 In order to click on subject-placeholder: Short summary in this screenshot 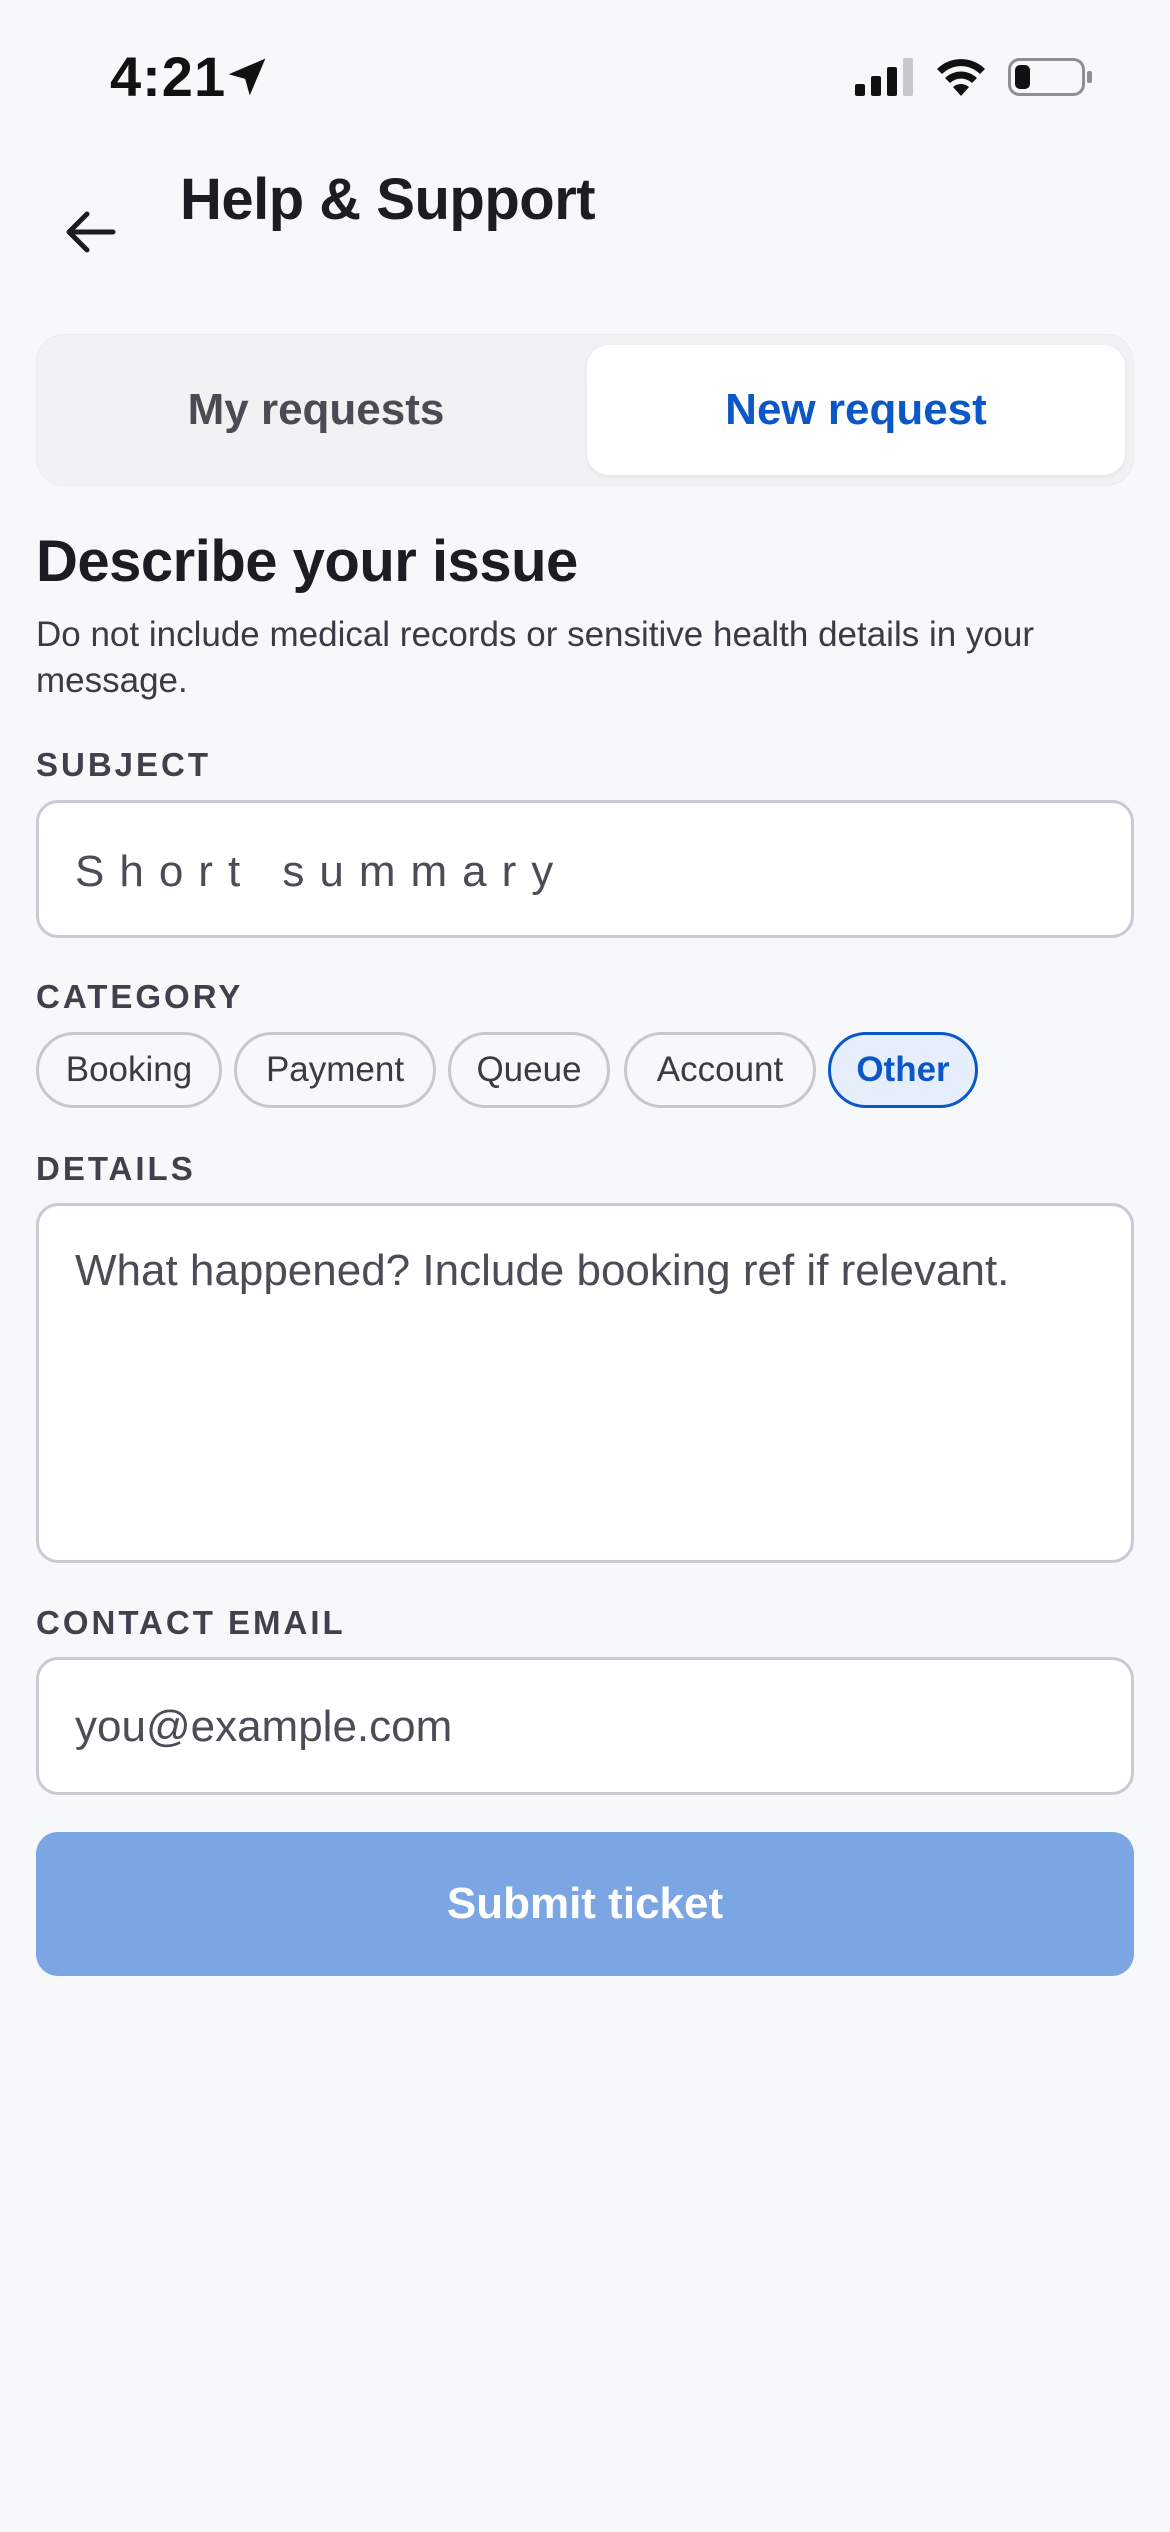, I will do `click(322, 871)`.